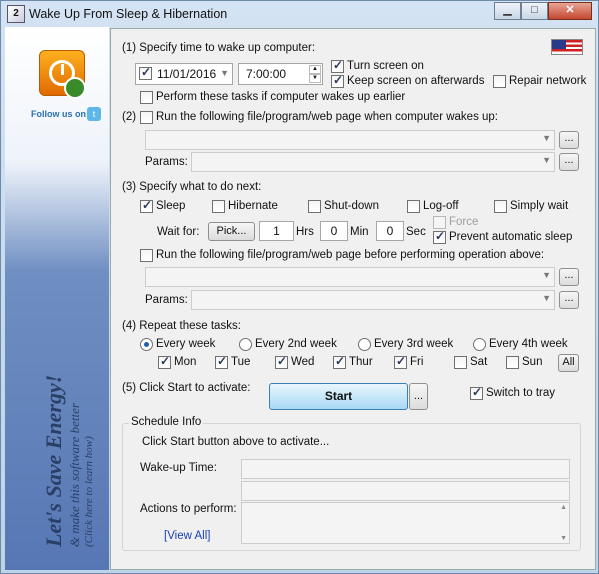 The image size is (599, 574). What do you see at coordinates (185, 362) in the screenshot?
I see `day-mon-label: Mon` at bounding box center [185, 362].